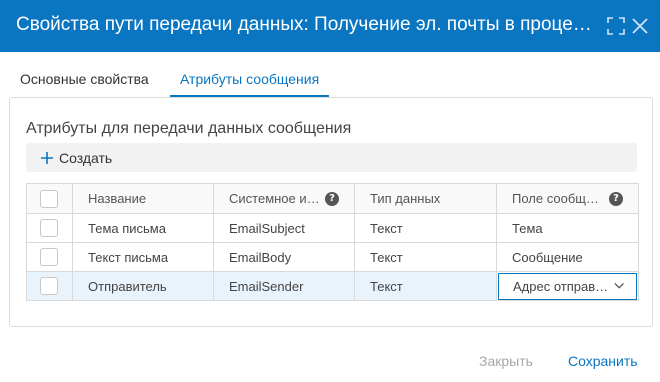 The width and height of the screenshot is (660, 382). What do you see at coordinates (47, 158) in the screenshot?
I see `plus-icon` at bounding box center [47, 158].